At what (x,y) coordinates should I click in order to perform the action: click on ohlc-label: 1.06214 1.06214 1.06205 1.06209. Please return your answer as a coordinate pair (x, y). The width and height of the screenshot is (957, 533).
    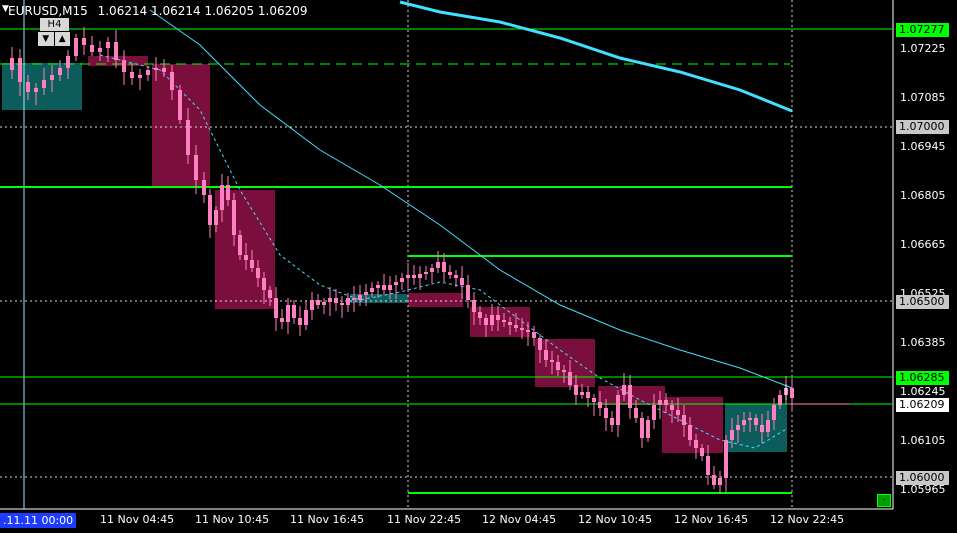
    Looking at the image, I should click on (202, 11).